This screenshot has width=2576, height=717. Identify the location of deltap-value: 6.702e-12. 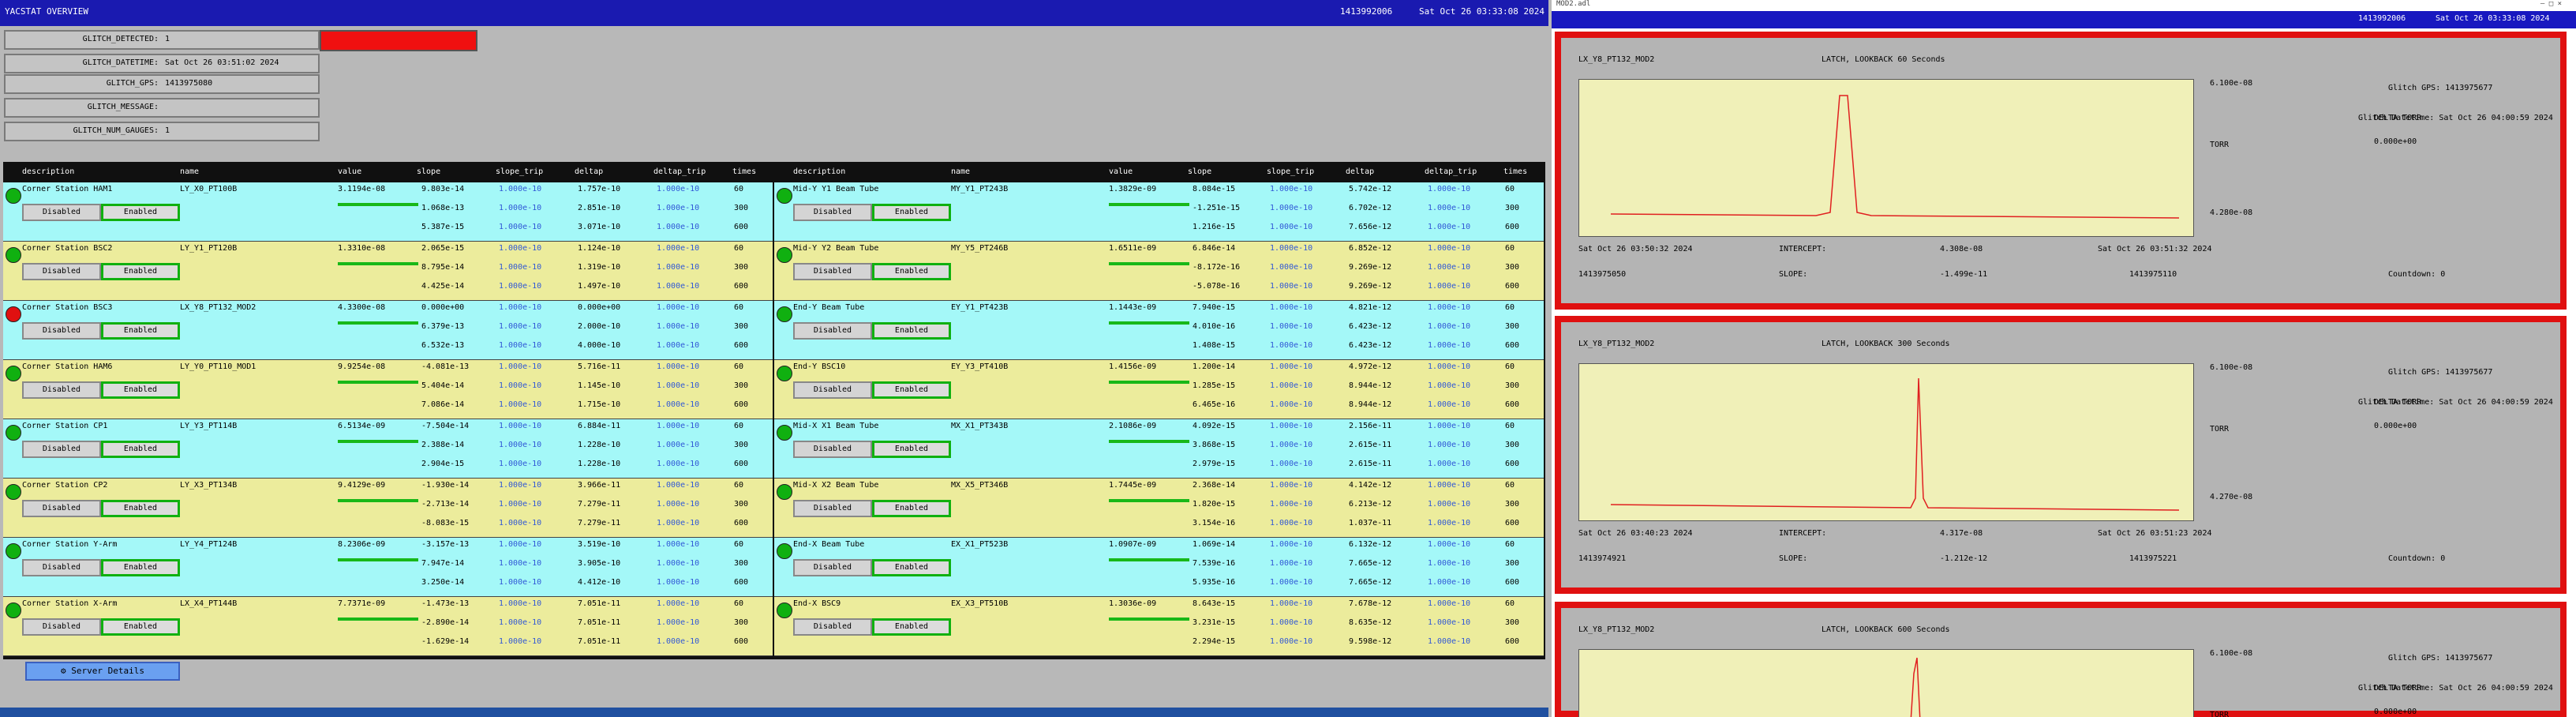
(1370, 208).